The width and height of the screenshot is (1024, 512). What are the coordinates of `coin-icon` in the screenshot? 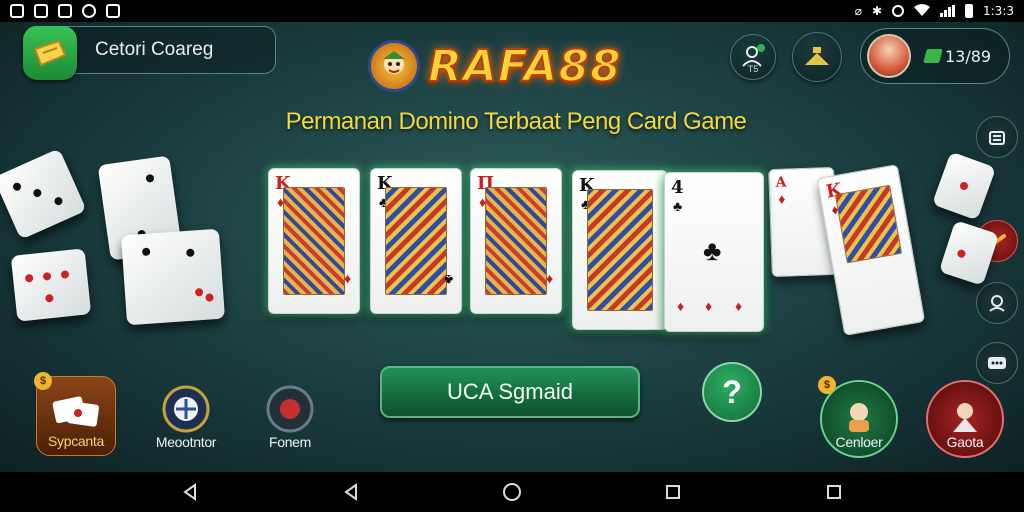 It's located at (933, 56).